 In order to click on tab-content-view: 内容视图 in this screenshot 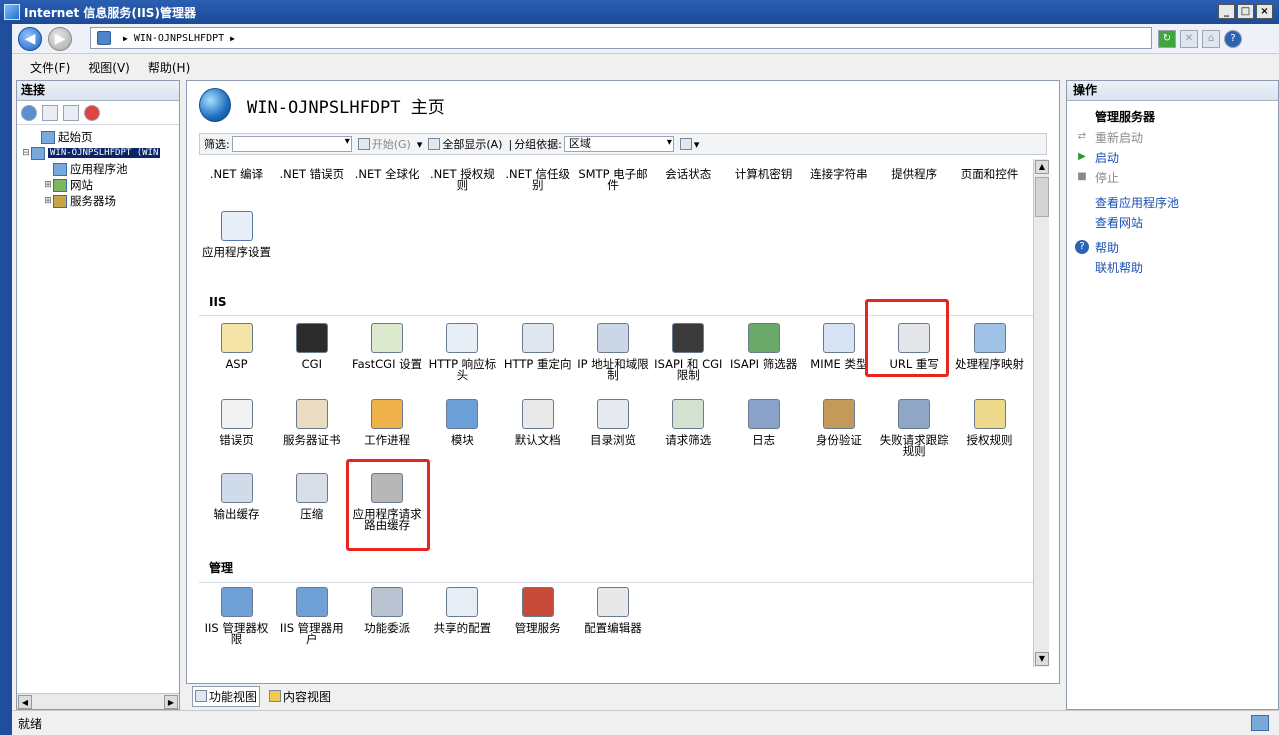, I will do `click(300, 696)`.